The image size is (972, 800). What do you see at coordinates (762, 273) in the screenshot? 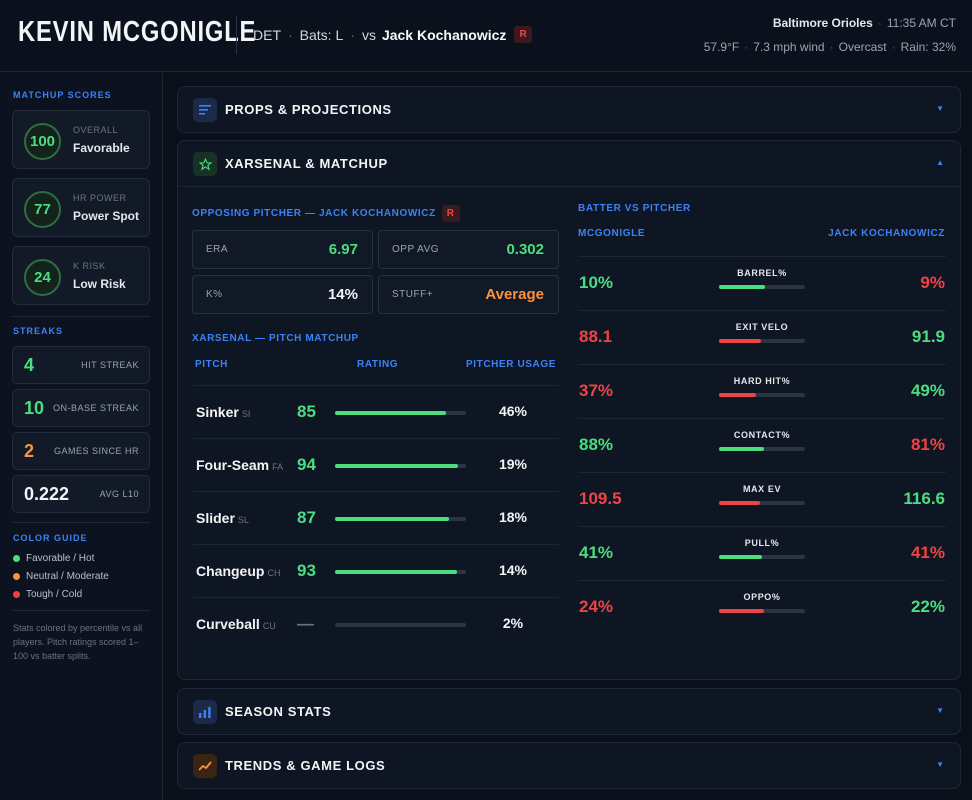
I see `bvp-stat-label: BARREL%` at bounding box center [762, 273].